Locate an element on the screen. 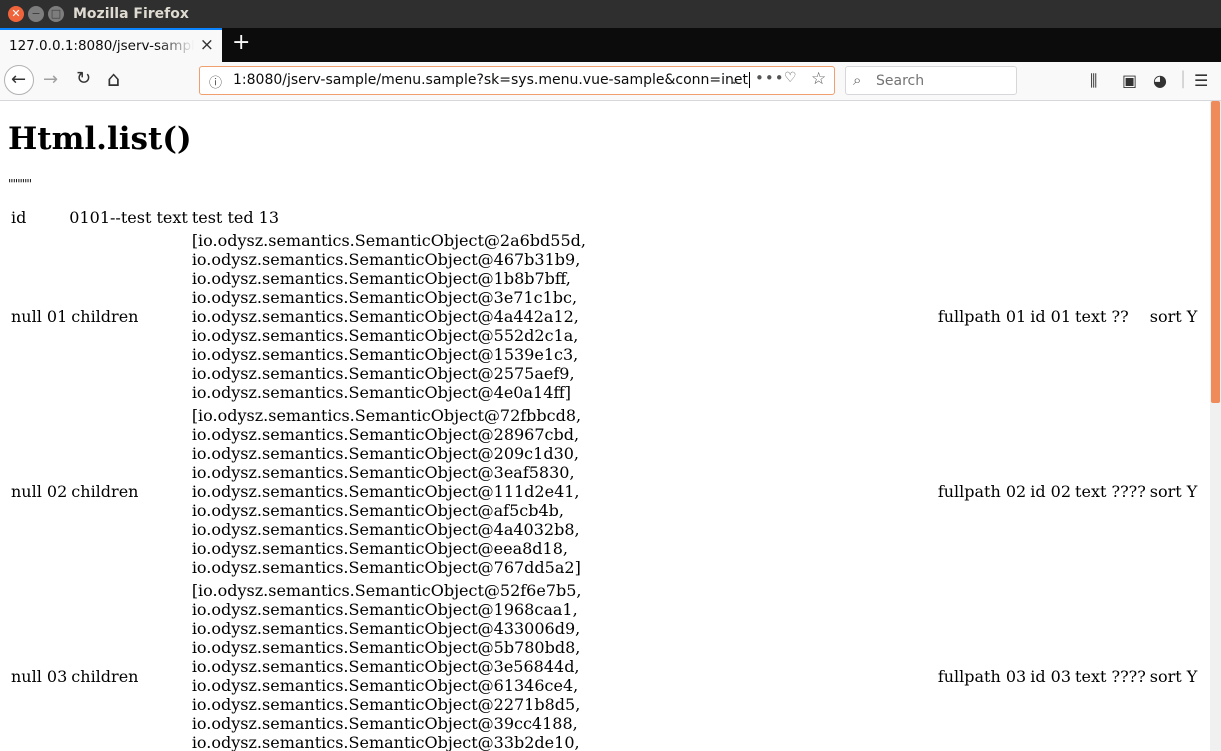 Image resolution: width=1221 pixels, height=751 pixels. page-actions-icon: ••• is located at coordinates (770, 78).